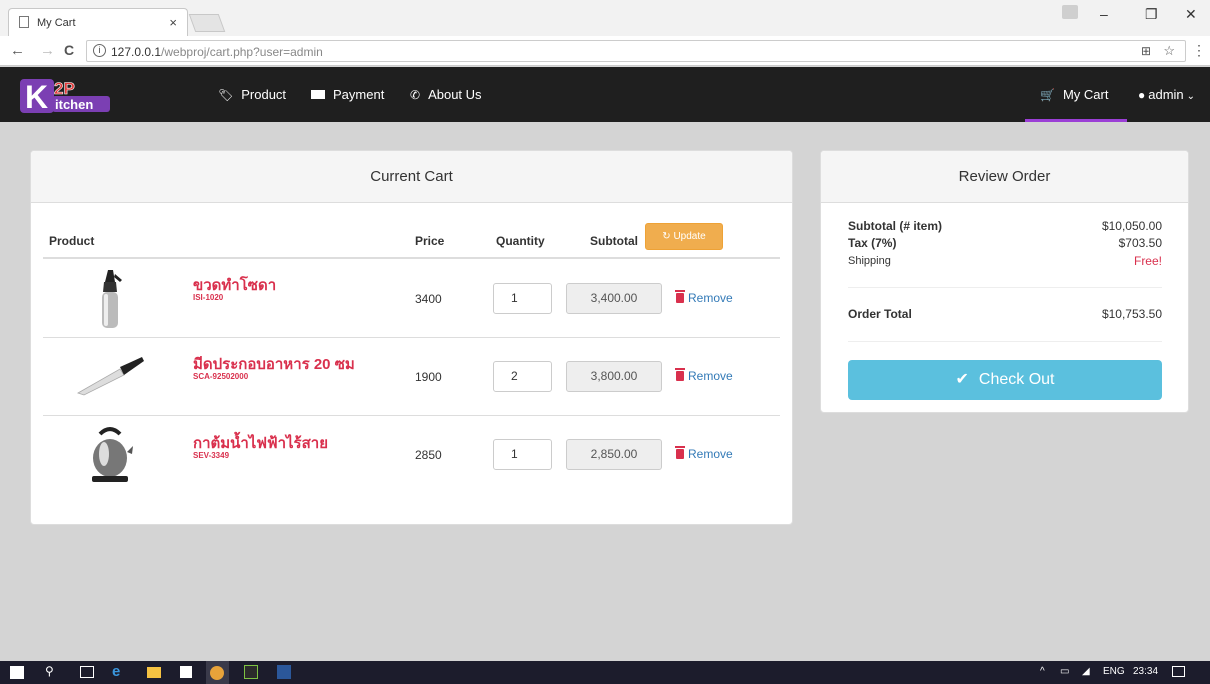  I want to click on item-price: 2850, so click(428, 455).